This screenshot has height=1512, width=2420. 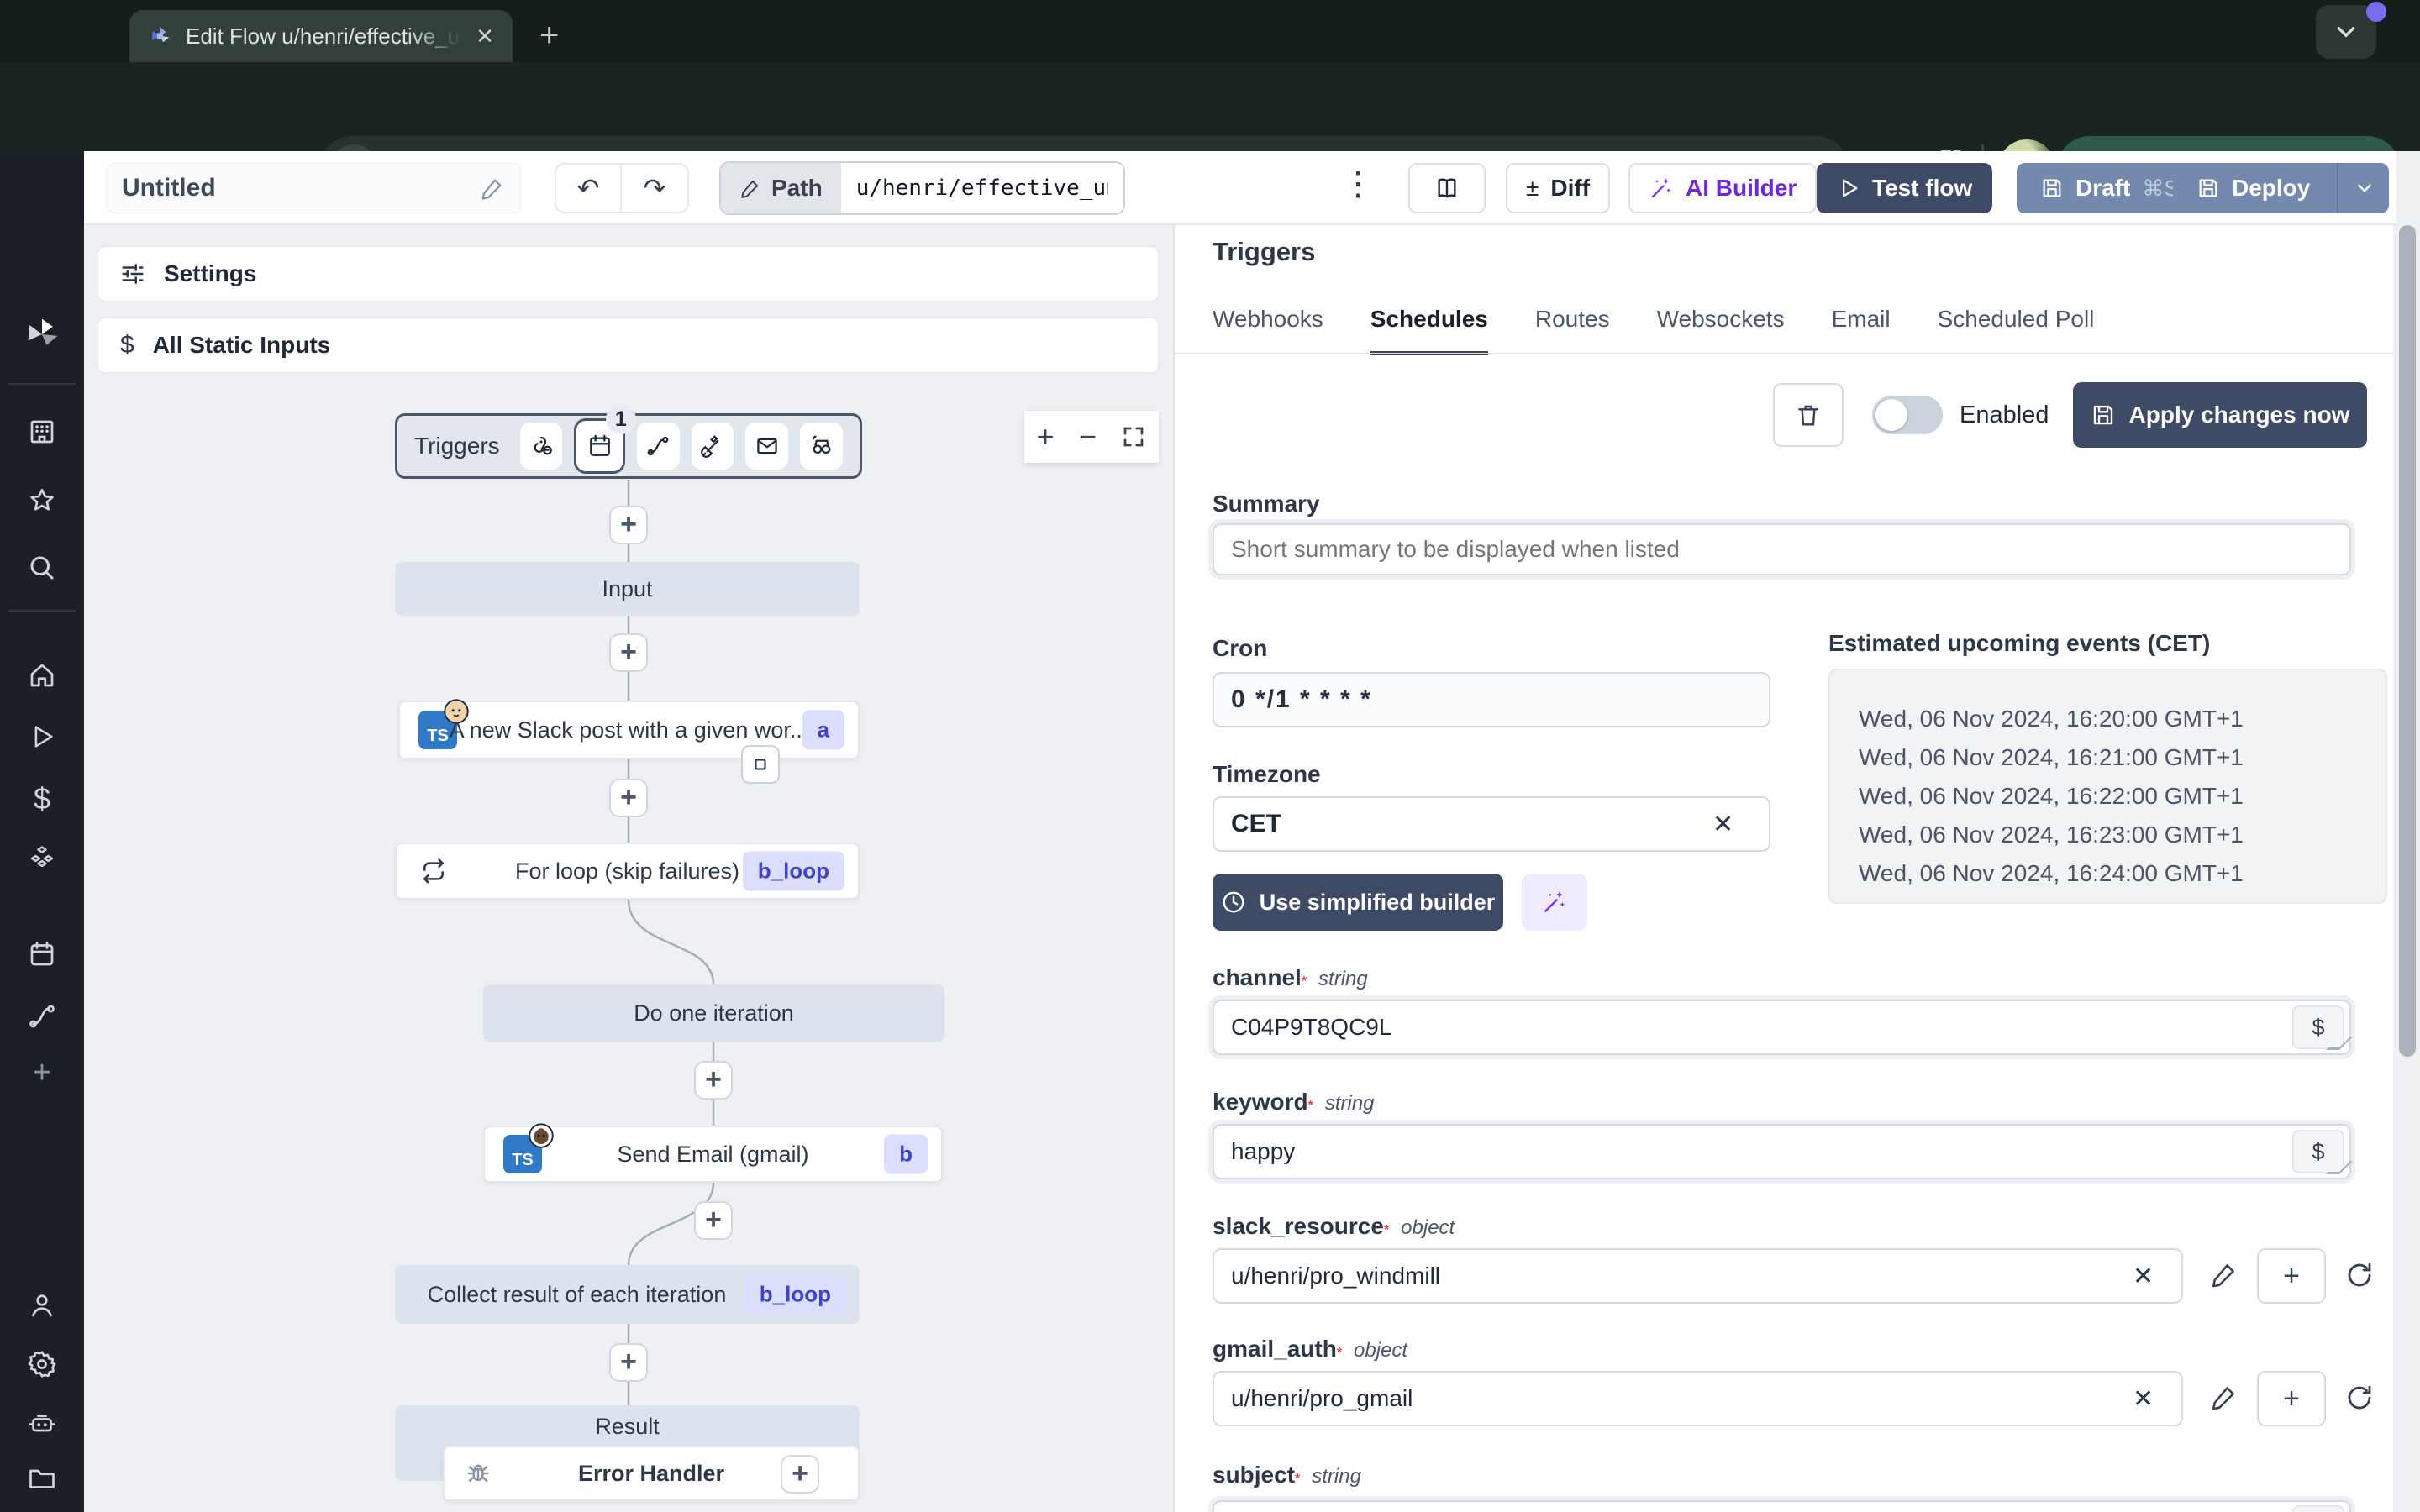 What do you see at coordinates (822, 446) in the screenshot?
I see `scheduled-poll-trigger-icon` at bounding box center [822, 446].